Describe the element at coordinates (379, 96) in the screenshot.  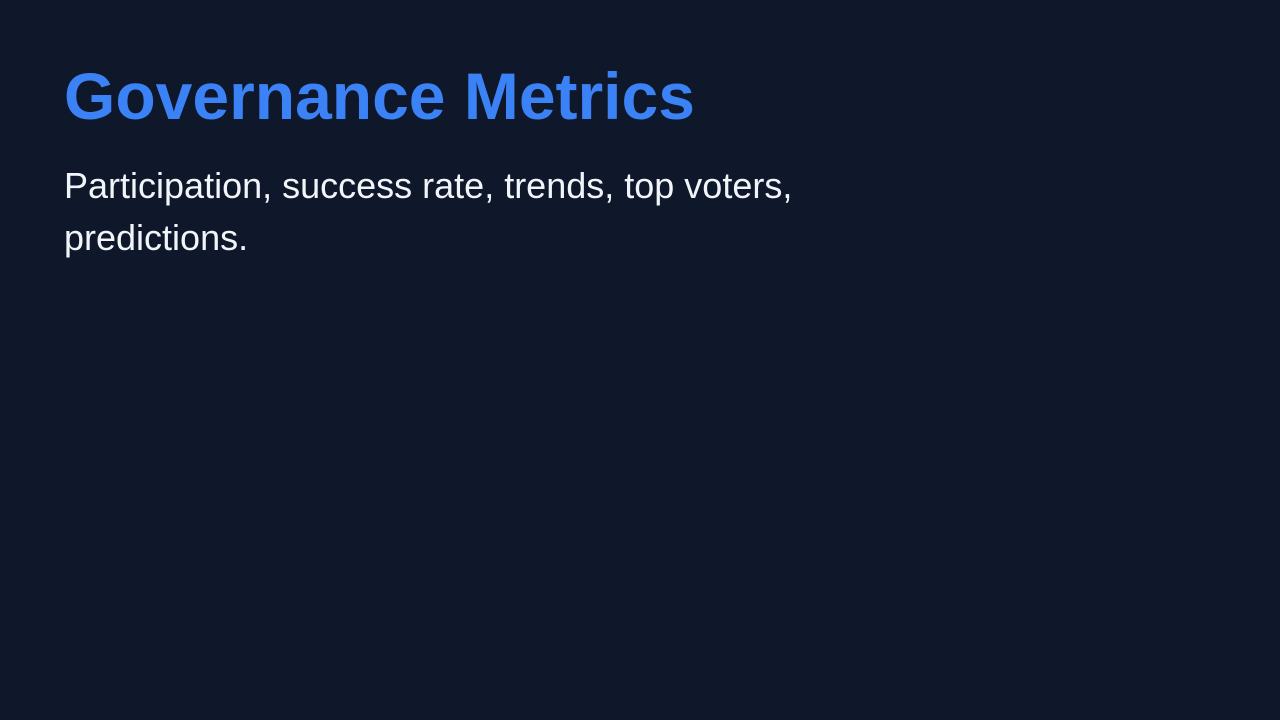
I see `page-title: Governance Metrics` at that location.